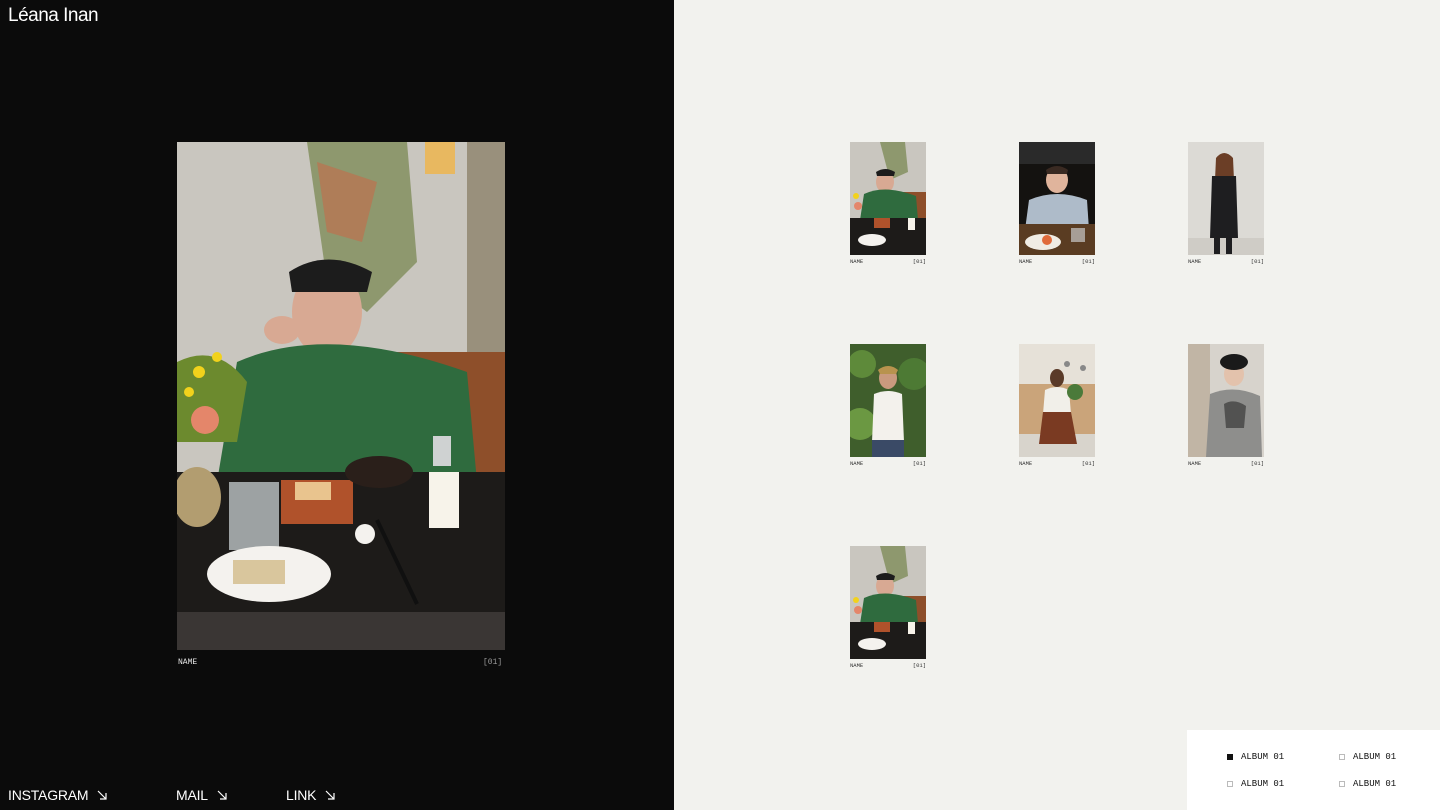 This screenshot has width=1440, height=810. I want to click on site-title: Léana Inan, so click(53, 16).